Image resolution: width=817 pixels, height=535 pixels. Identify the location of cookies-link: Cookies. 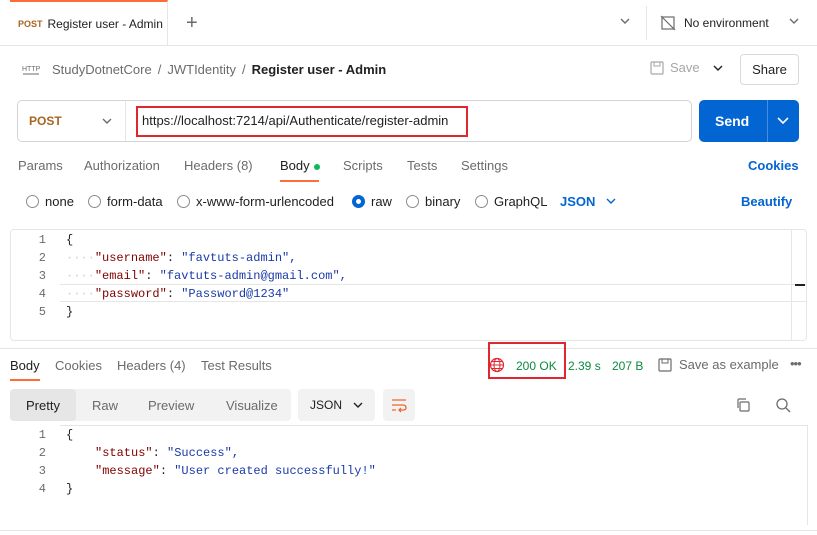
(773, 165).